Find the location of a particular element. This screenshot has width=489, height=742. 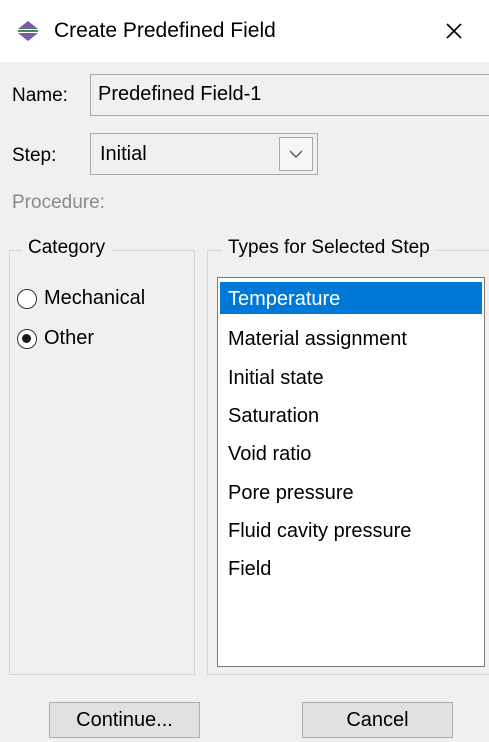

cancel-button: Cancel is located at coordinates (377, 720).